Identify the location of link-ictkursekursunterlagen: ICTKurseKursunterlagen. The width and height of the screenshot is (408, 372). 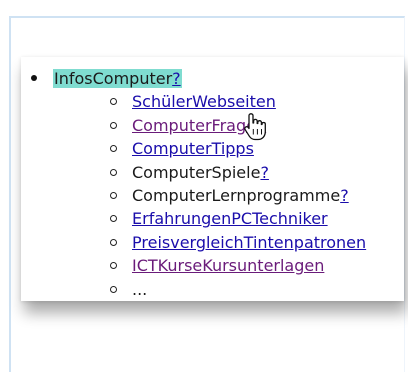
(228, 265).